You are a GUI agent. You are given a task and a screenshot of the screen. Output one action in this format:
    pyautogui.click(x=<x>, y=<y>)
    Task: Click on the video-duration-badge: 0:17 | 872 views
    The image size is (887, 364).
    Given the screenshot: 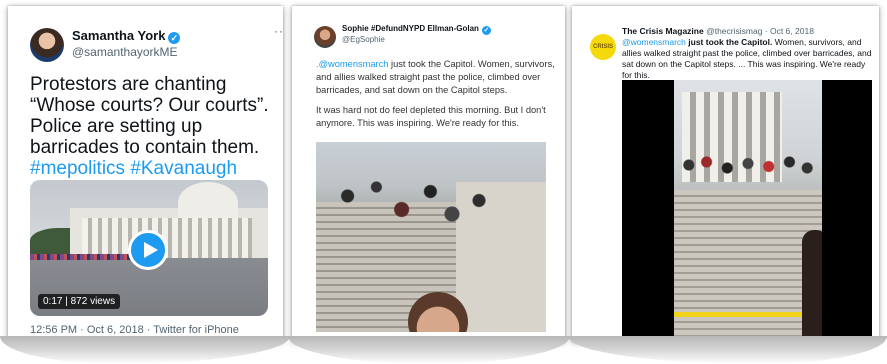 What is the action you would take?
    pyautogui.click(x=79, y=301)
    